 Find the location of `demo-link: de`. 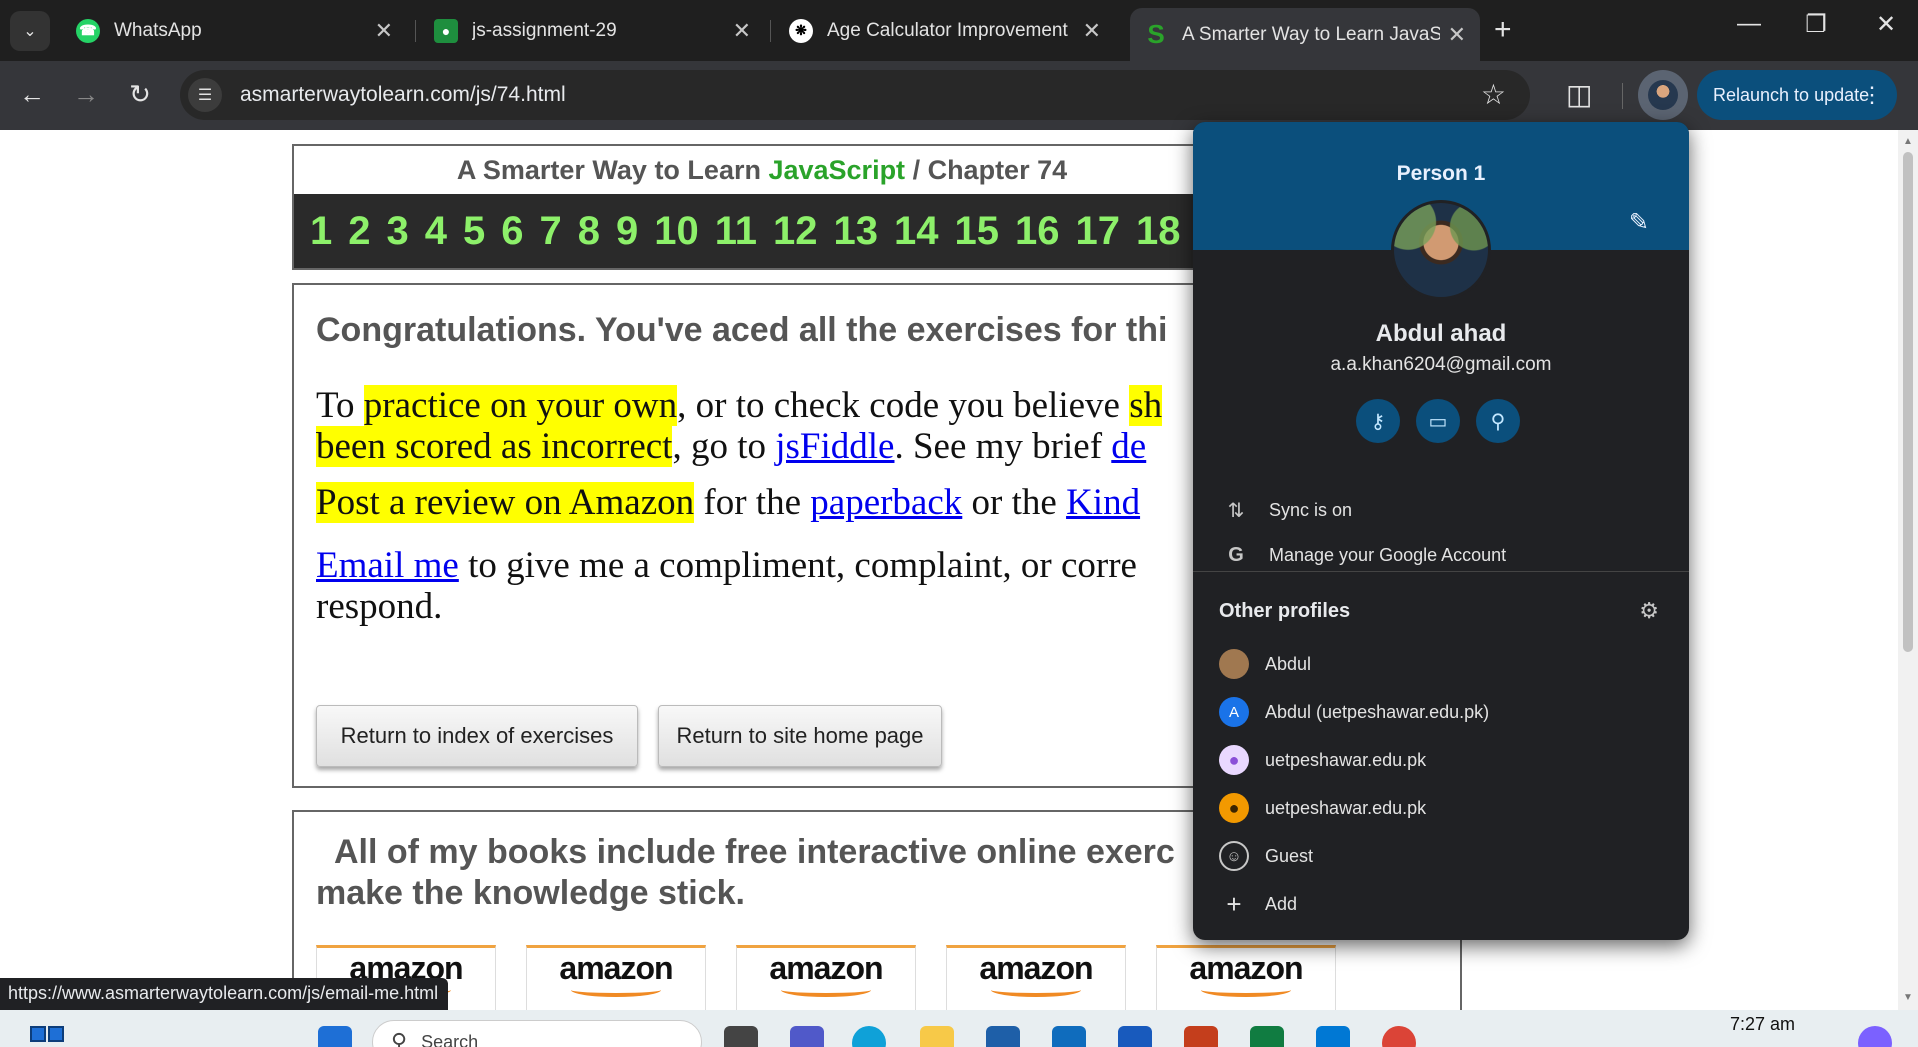

demo-link: de is located at coordinates (1128, 446).